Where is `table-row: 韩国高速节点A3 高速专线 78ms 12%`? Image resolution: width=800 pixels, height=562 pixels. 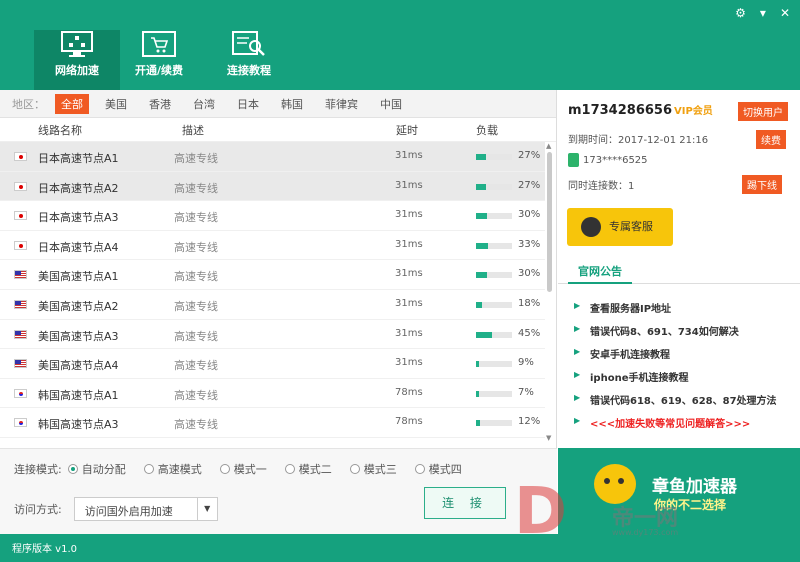
table-row: 韩国高速节点A3 高速专线 78ms 12% is located at coordinates (272, 423).